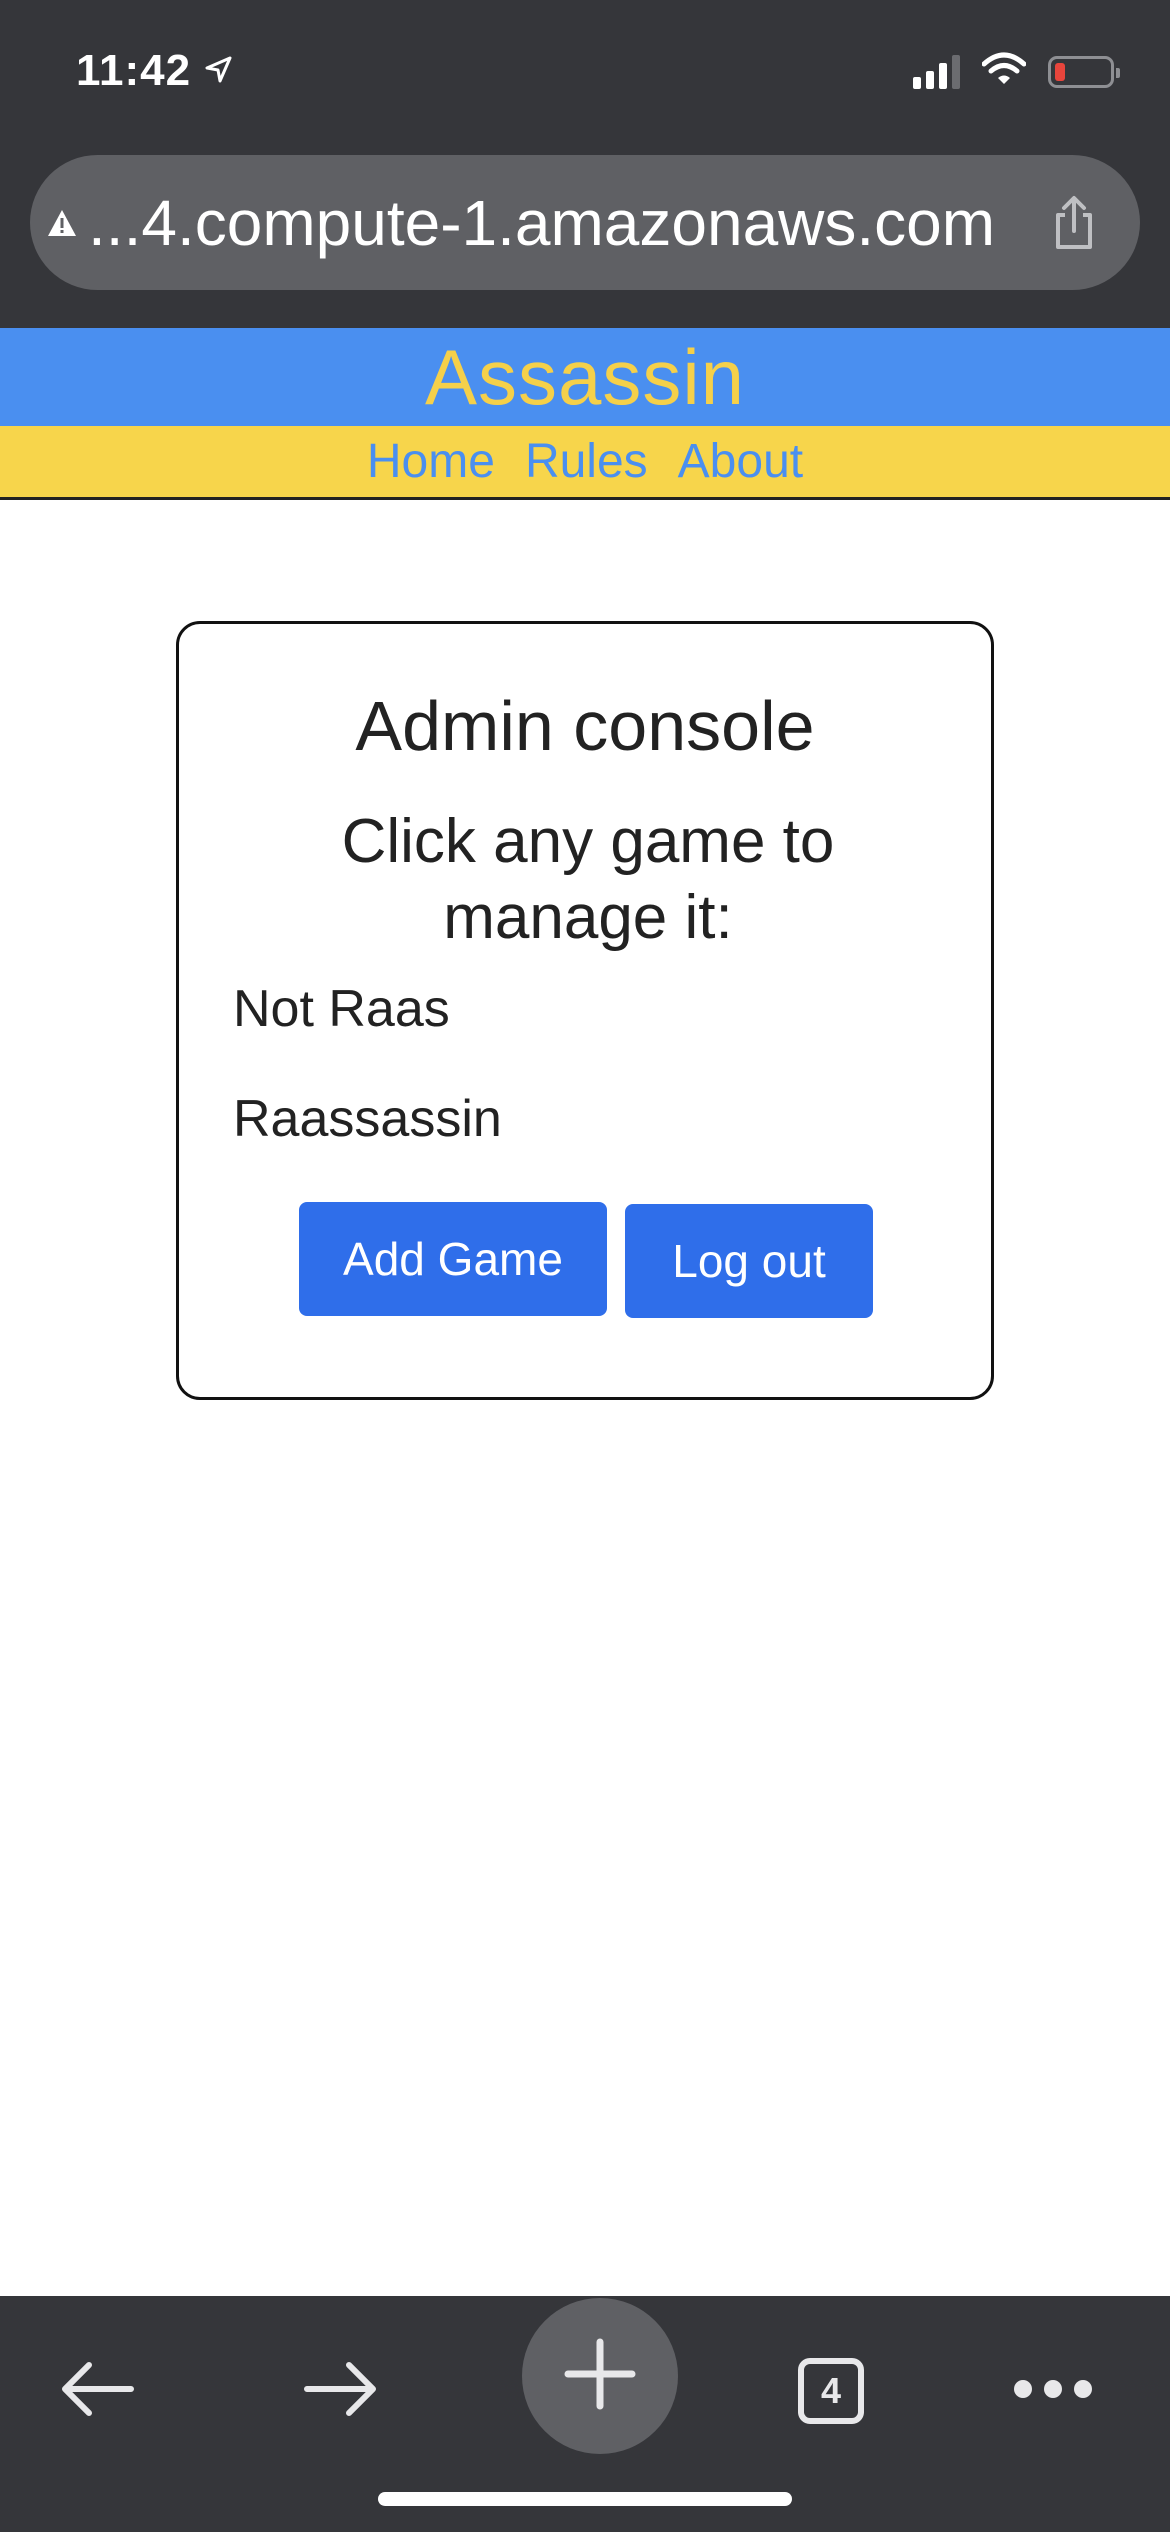 The image size is (1170, 2532). I want to click on browser-url-area: ...4.compute-1.amazonaws.com, so click(585, 239).